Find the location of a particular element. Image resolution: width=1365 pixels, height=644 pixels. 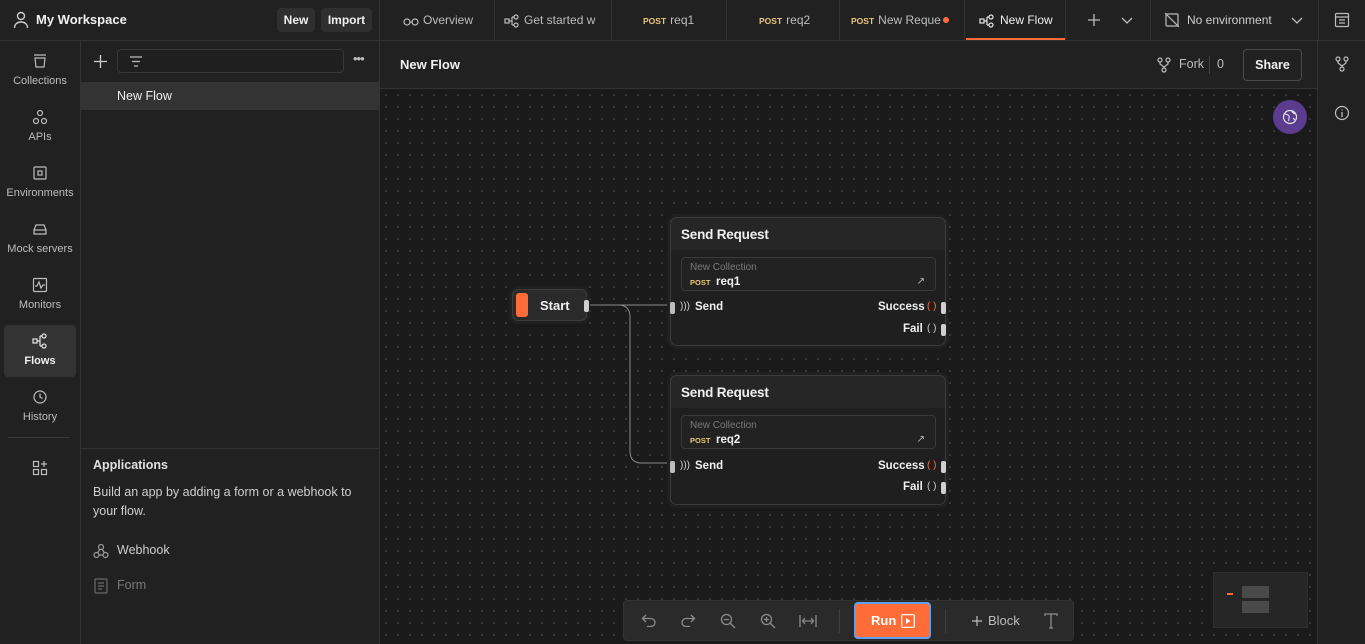

rail-item-monitors: Monitors is located at coordinates (40, 295).